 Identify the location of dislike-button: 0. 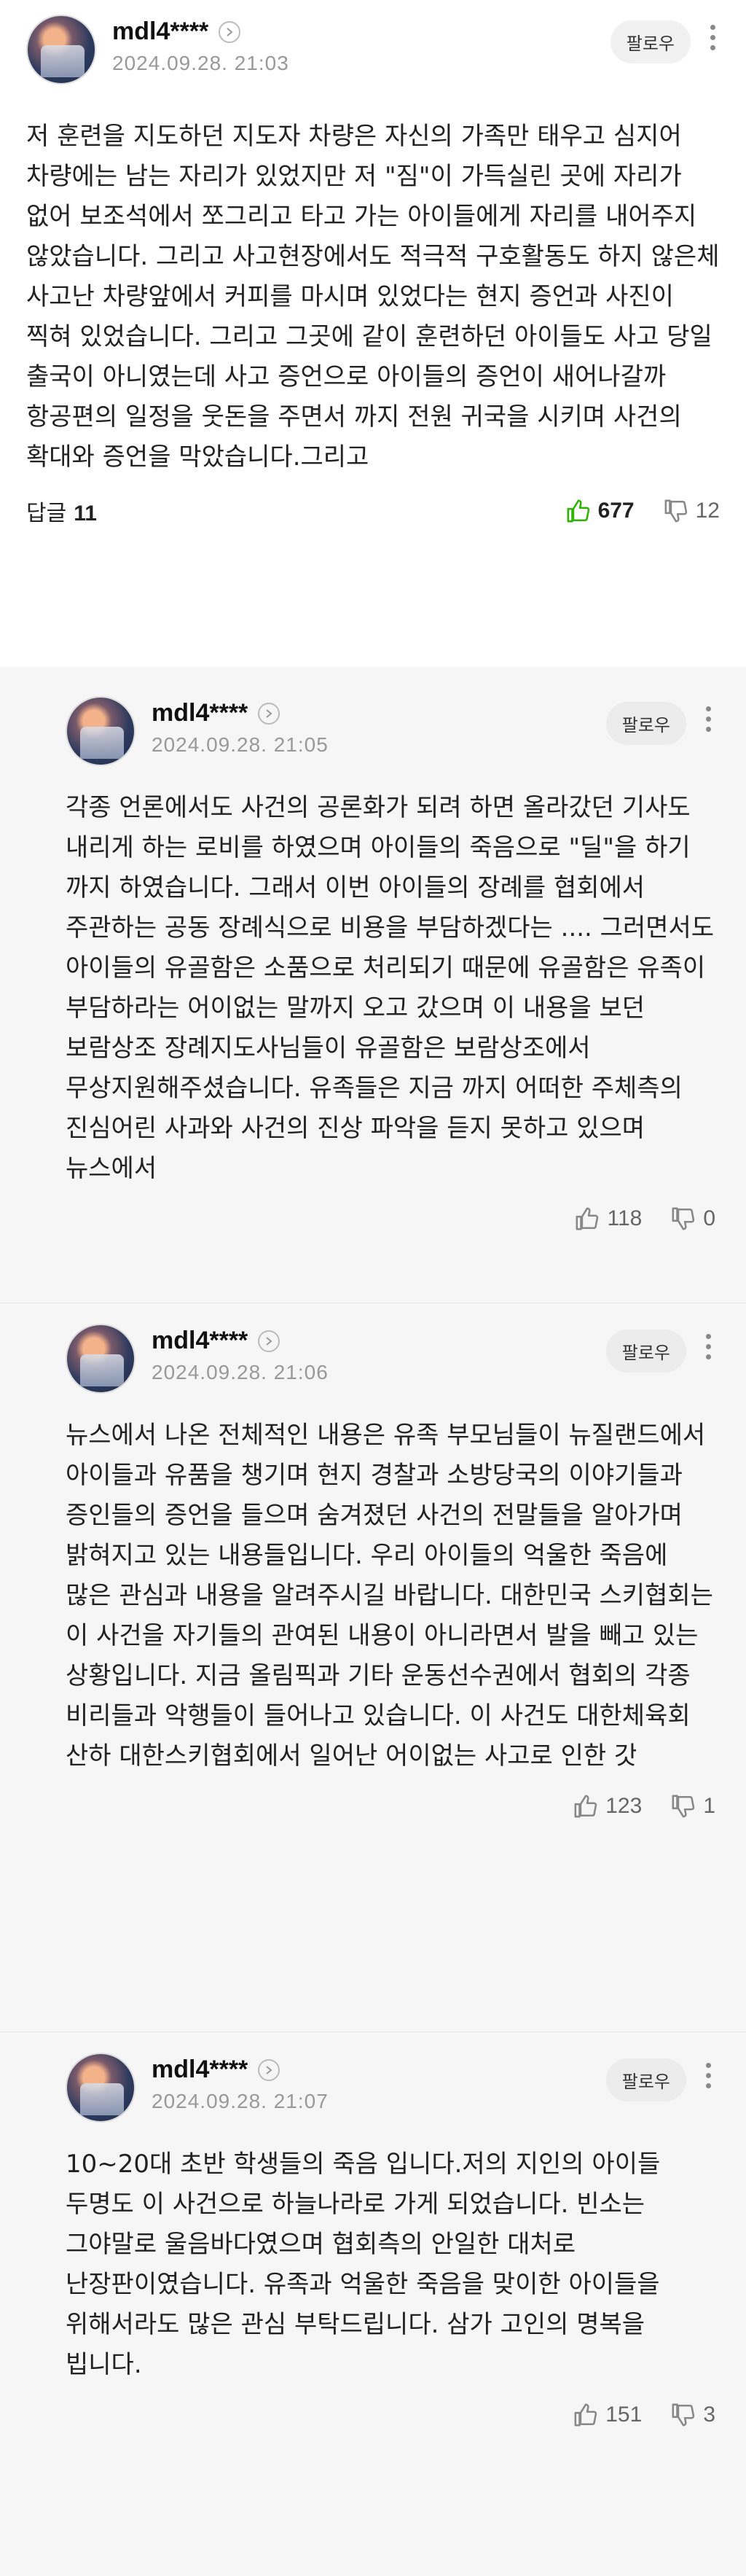
(693, 1218).